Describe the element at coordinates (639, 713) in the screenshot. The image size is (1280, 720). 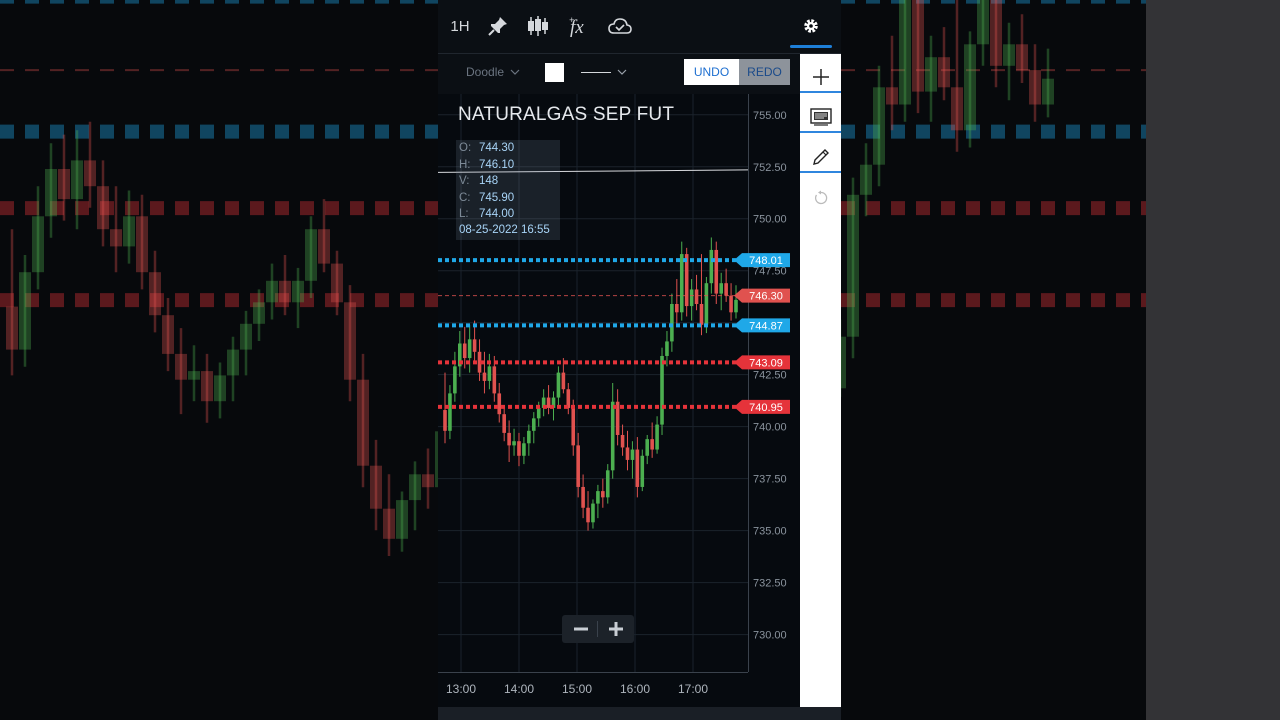
I see `bottom-bar` at that location.